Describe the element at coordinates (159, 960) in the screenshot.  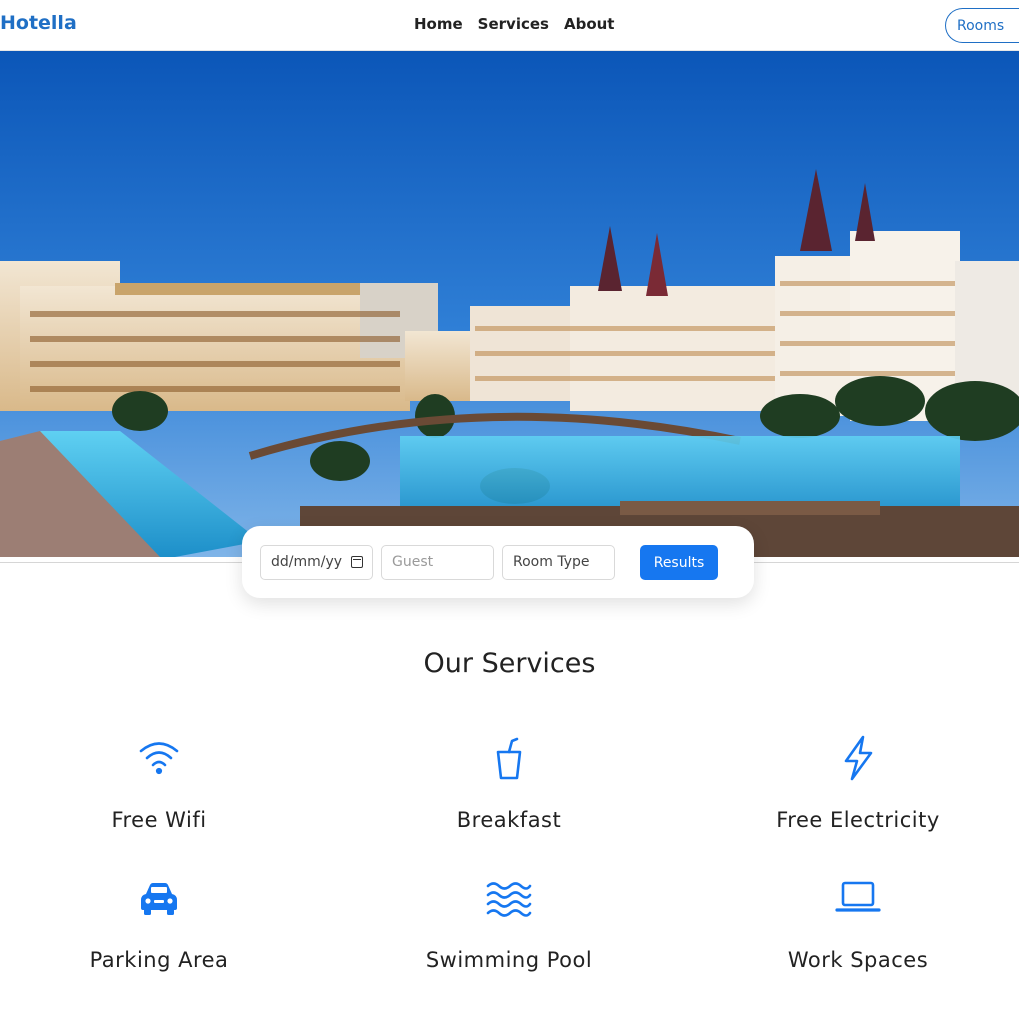
I see `service-label: Parking Area` at that location.